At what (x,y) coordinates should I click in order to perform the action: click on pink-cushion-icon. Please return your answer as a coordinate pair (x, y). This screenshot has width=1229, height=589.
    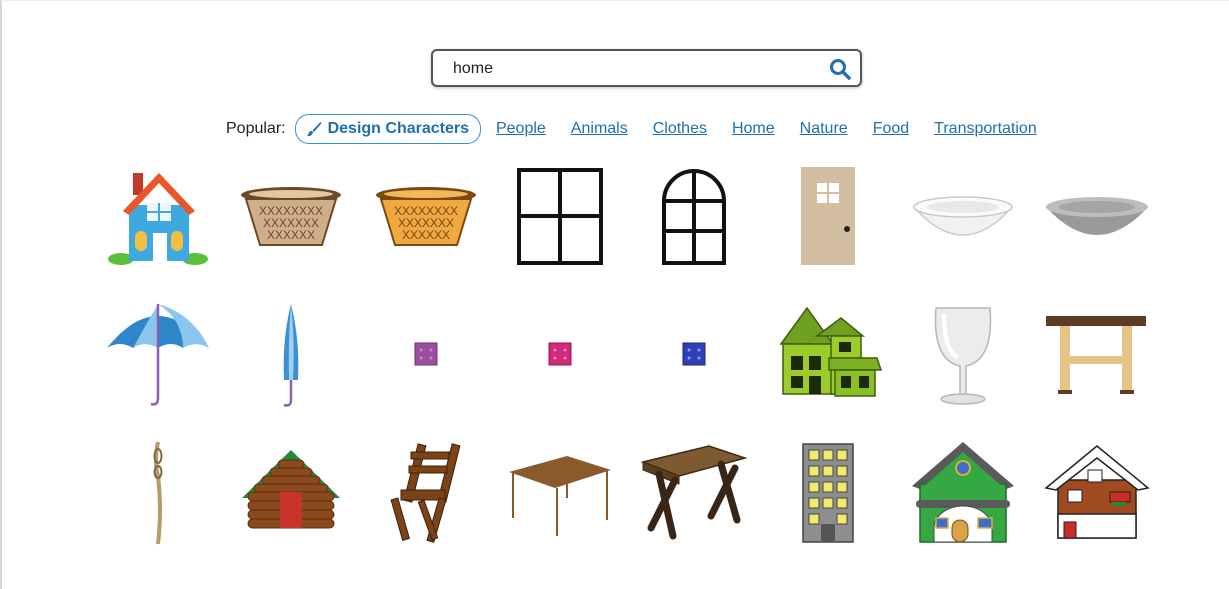
    Looking at the image, I should click on (560, 354).